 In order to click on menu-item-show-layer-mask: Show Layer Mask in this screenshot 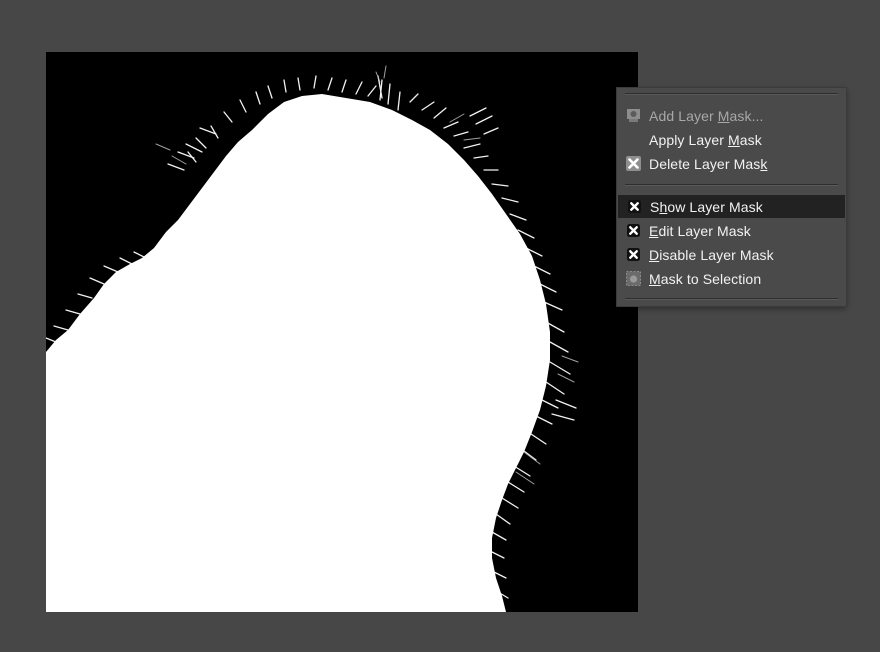, I will do `click(731, 206)`.